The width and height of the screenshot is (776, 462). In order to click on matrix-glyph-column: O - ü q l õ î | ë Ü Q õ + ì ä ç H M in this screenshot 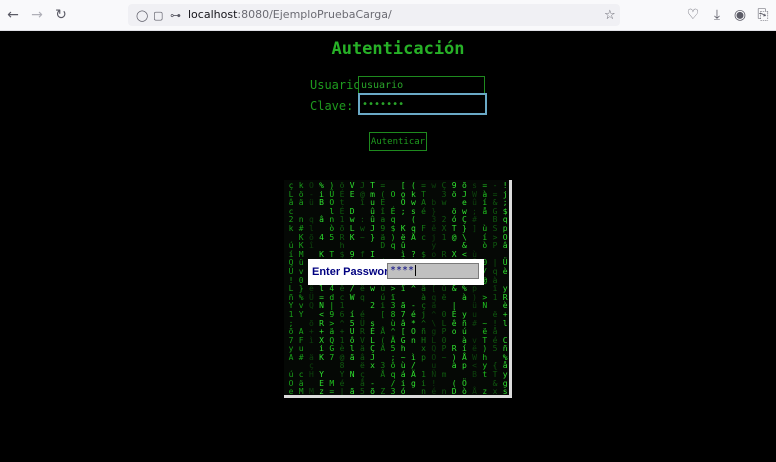, I will do `click(311, 289)`.